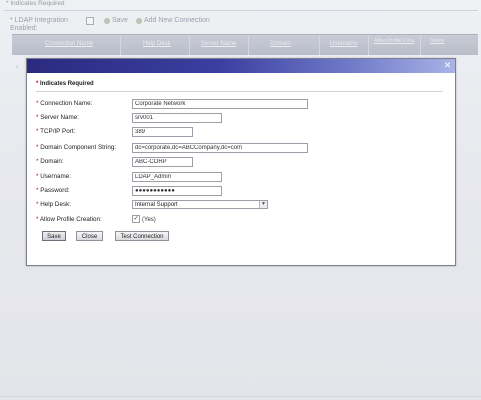 The image size is (481, 400). I want to click on password-input, so click(177, 191).